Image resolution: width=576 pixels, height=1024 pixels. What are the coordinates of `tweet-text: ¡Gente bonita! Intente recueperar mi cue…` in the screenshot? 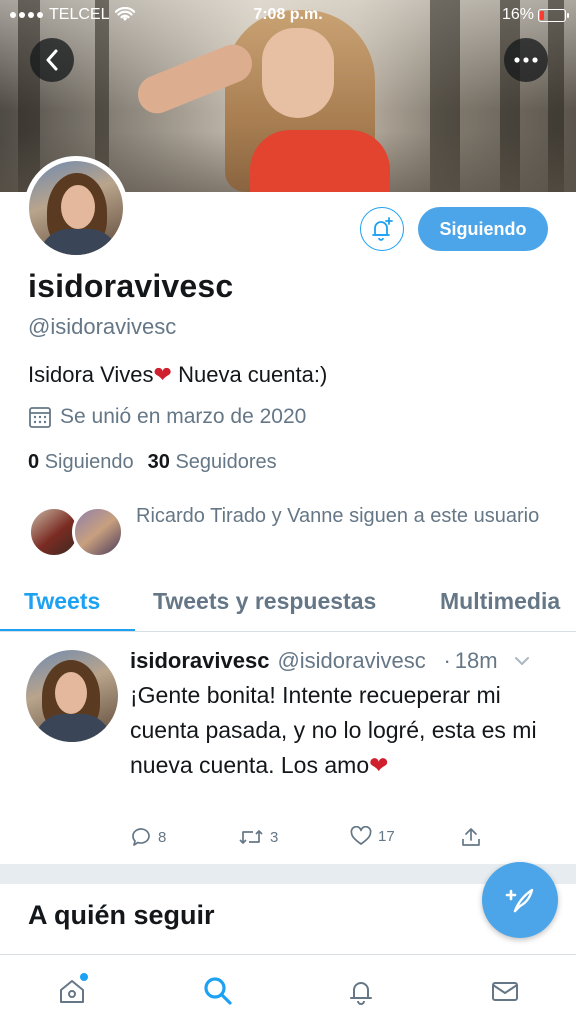 It's located at (335, 730).